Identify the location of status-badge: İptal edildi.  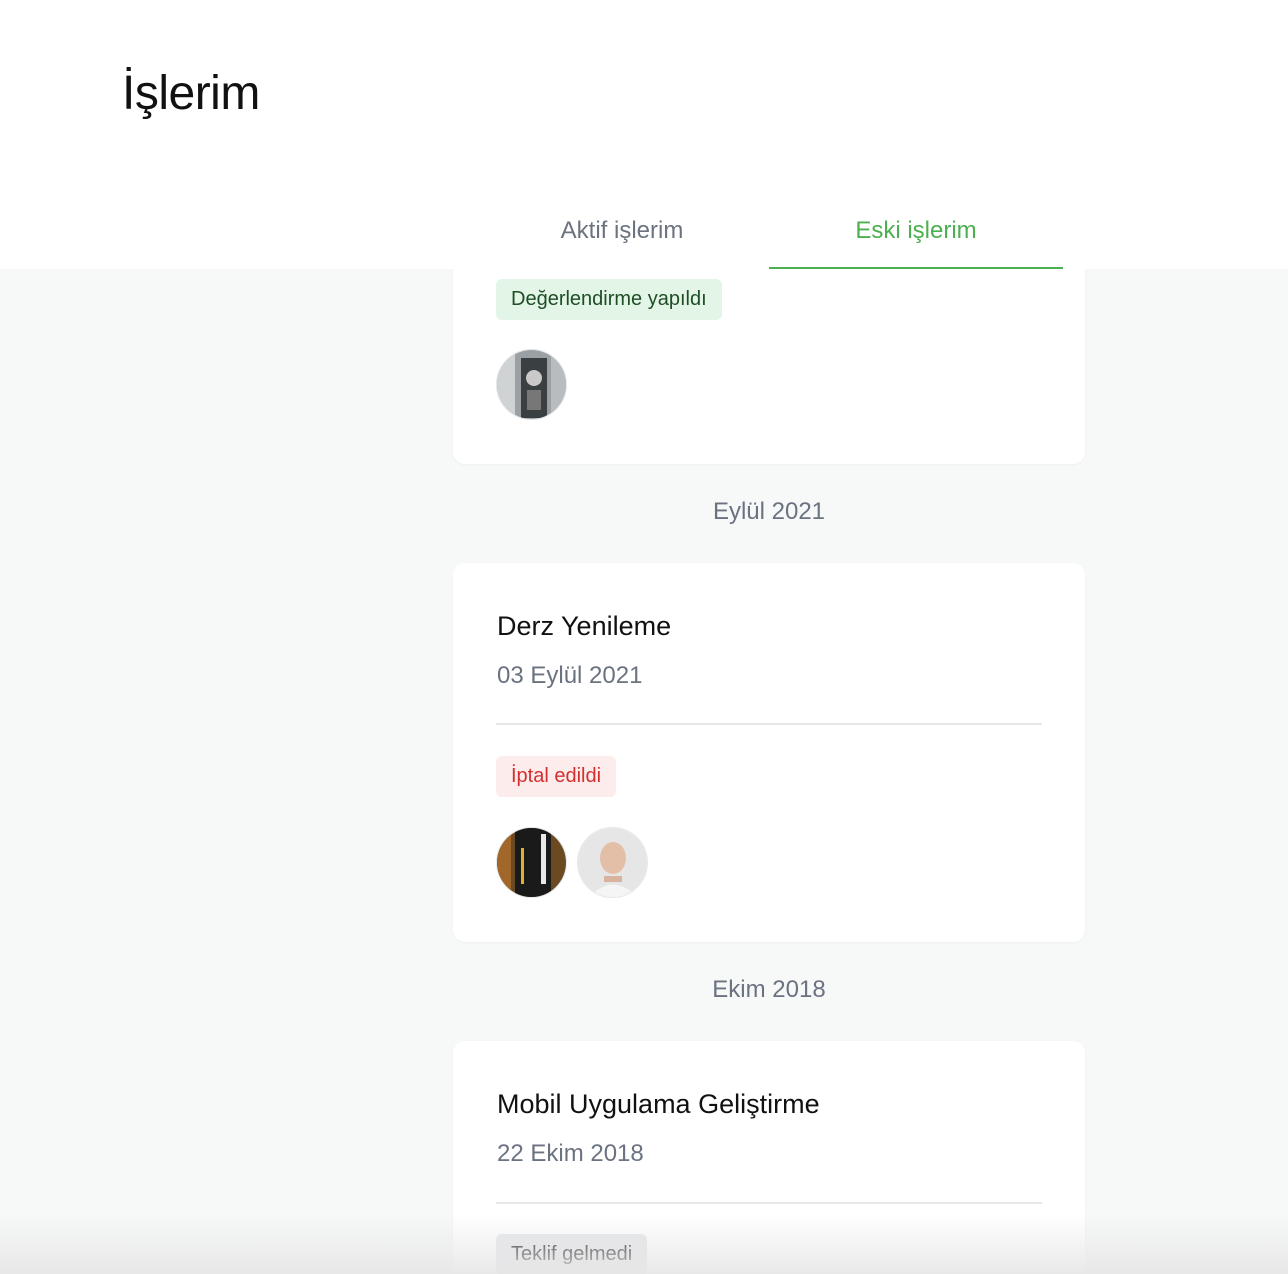
(556, 776).